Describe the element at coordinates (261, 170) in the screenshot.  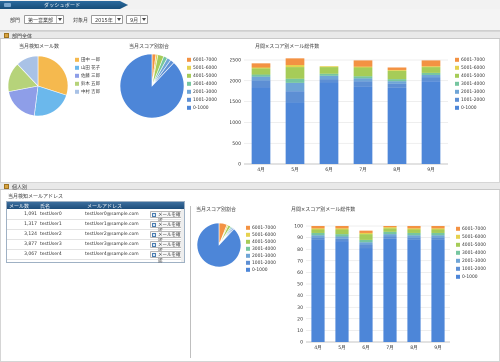
I see `x-tick-label: 4月` at that location.